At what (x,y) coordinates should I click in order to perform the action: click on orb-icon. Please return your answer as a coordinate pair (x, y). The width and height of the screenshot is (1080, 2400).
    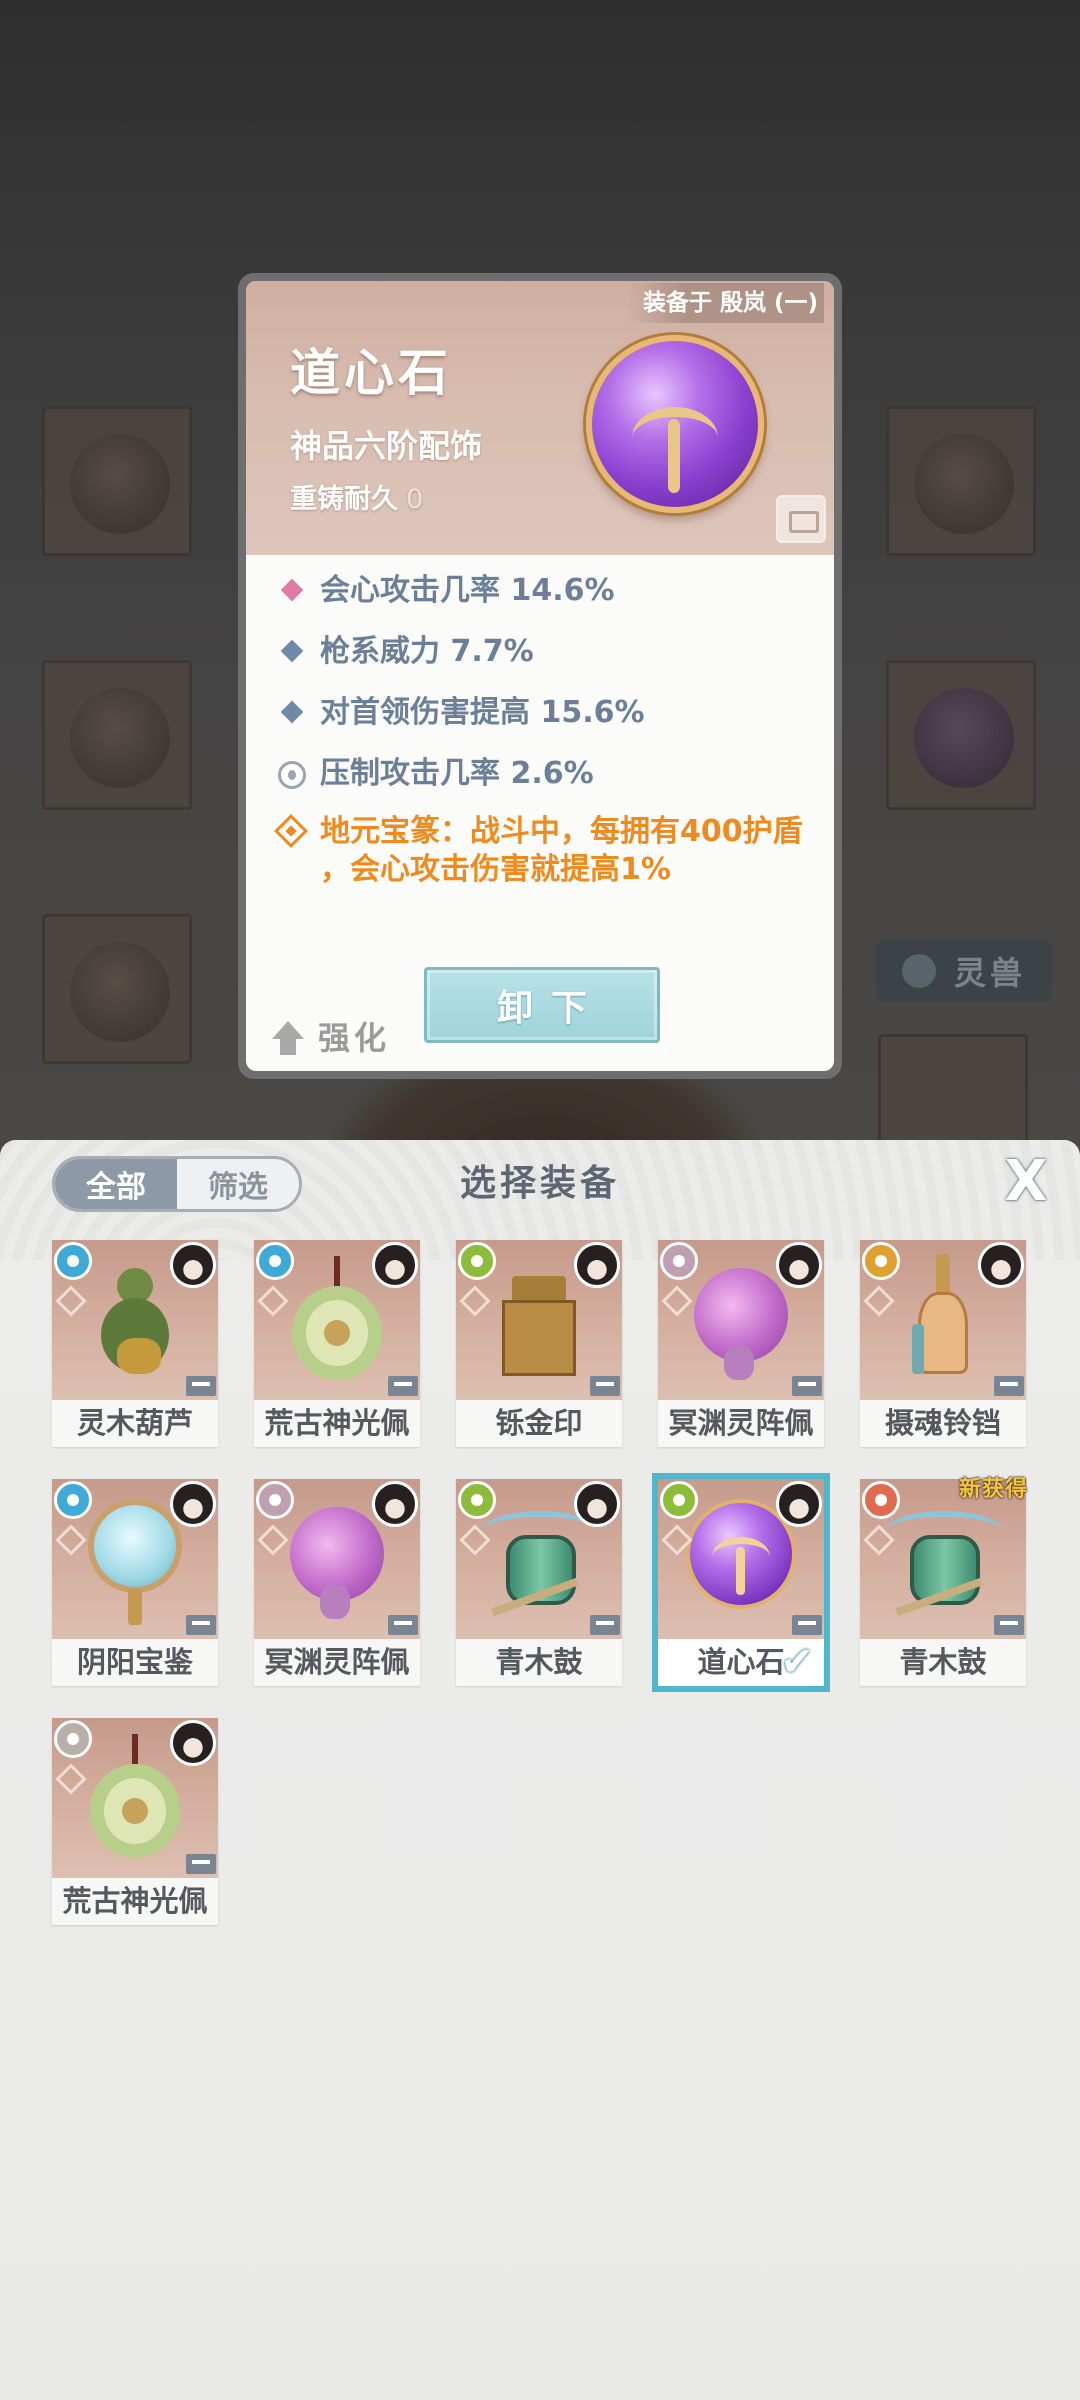
    Looking at the image, I should click on (964, 738).